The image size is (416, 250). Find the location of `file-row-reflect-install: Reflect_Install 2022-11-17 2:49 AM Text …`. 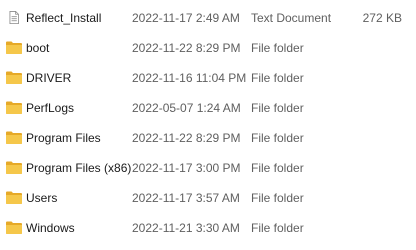

file-row-reflect-install: Reflect_Install 2022-11-17 2:49 AM Text … is located at coordinates (208, 18).